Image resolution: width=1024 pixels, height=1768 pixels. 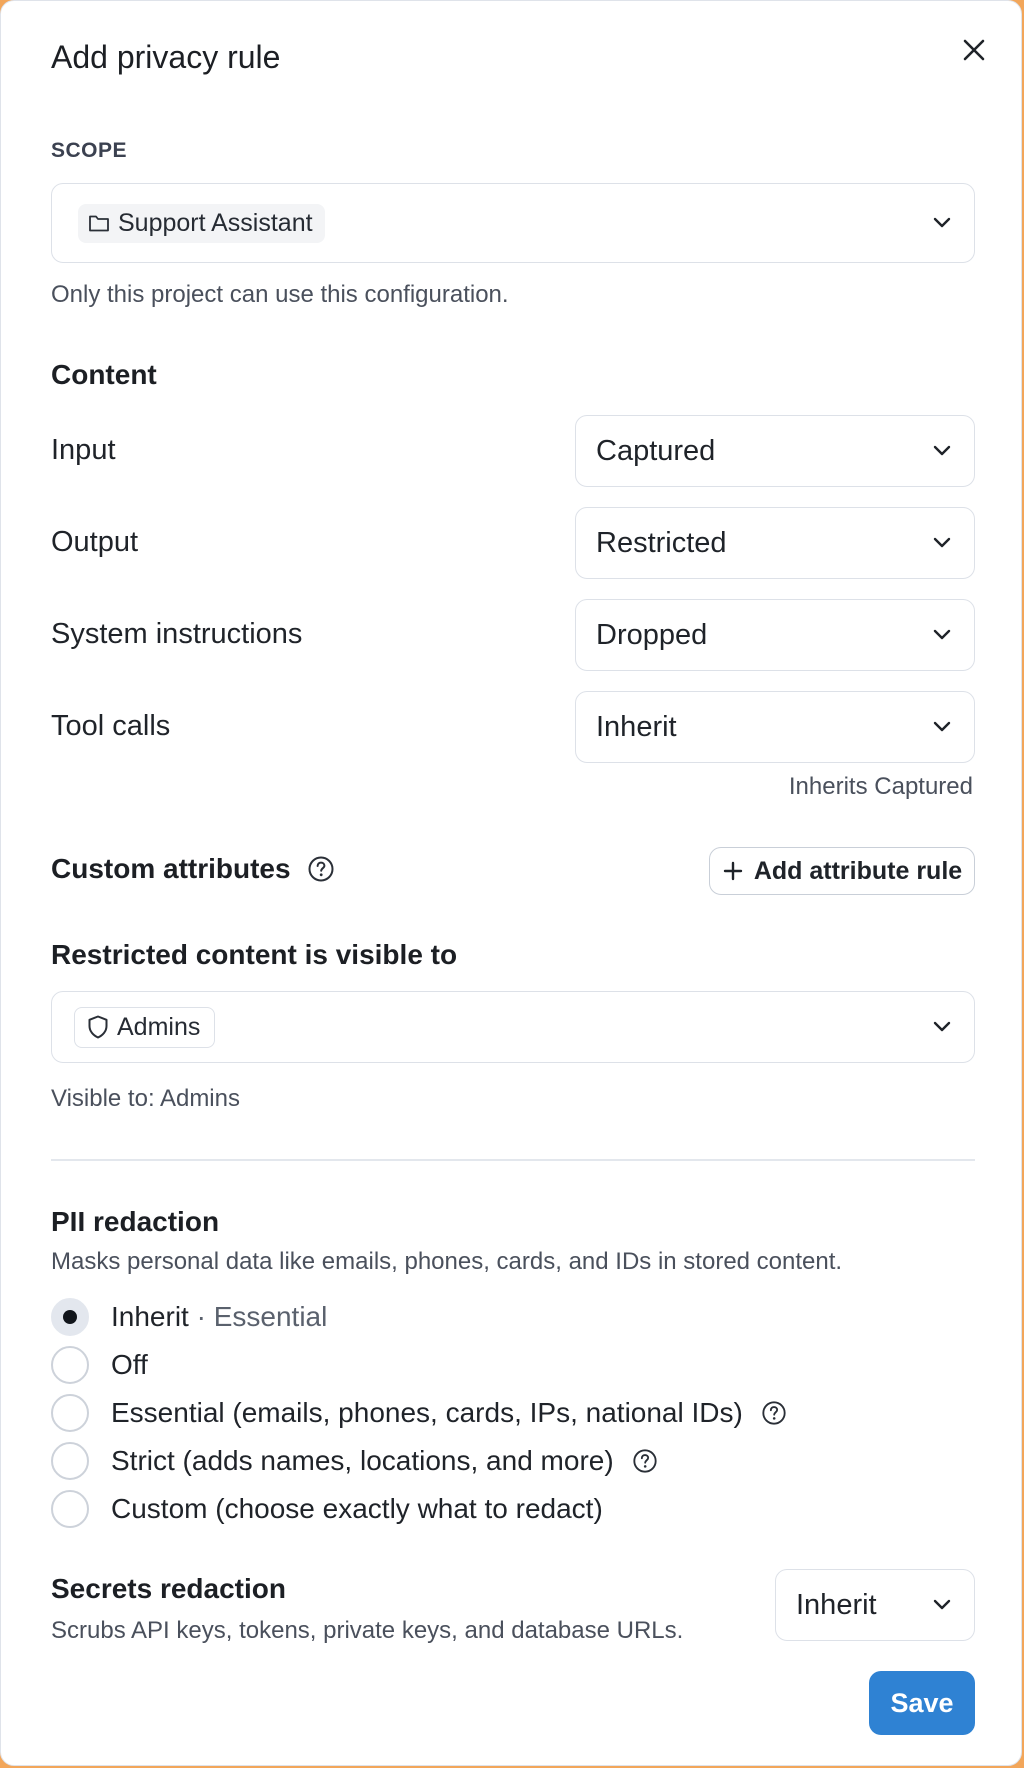 I want to click on input-select-value: Captured, so click(x=656, y=450).